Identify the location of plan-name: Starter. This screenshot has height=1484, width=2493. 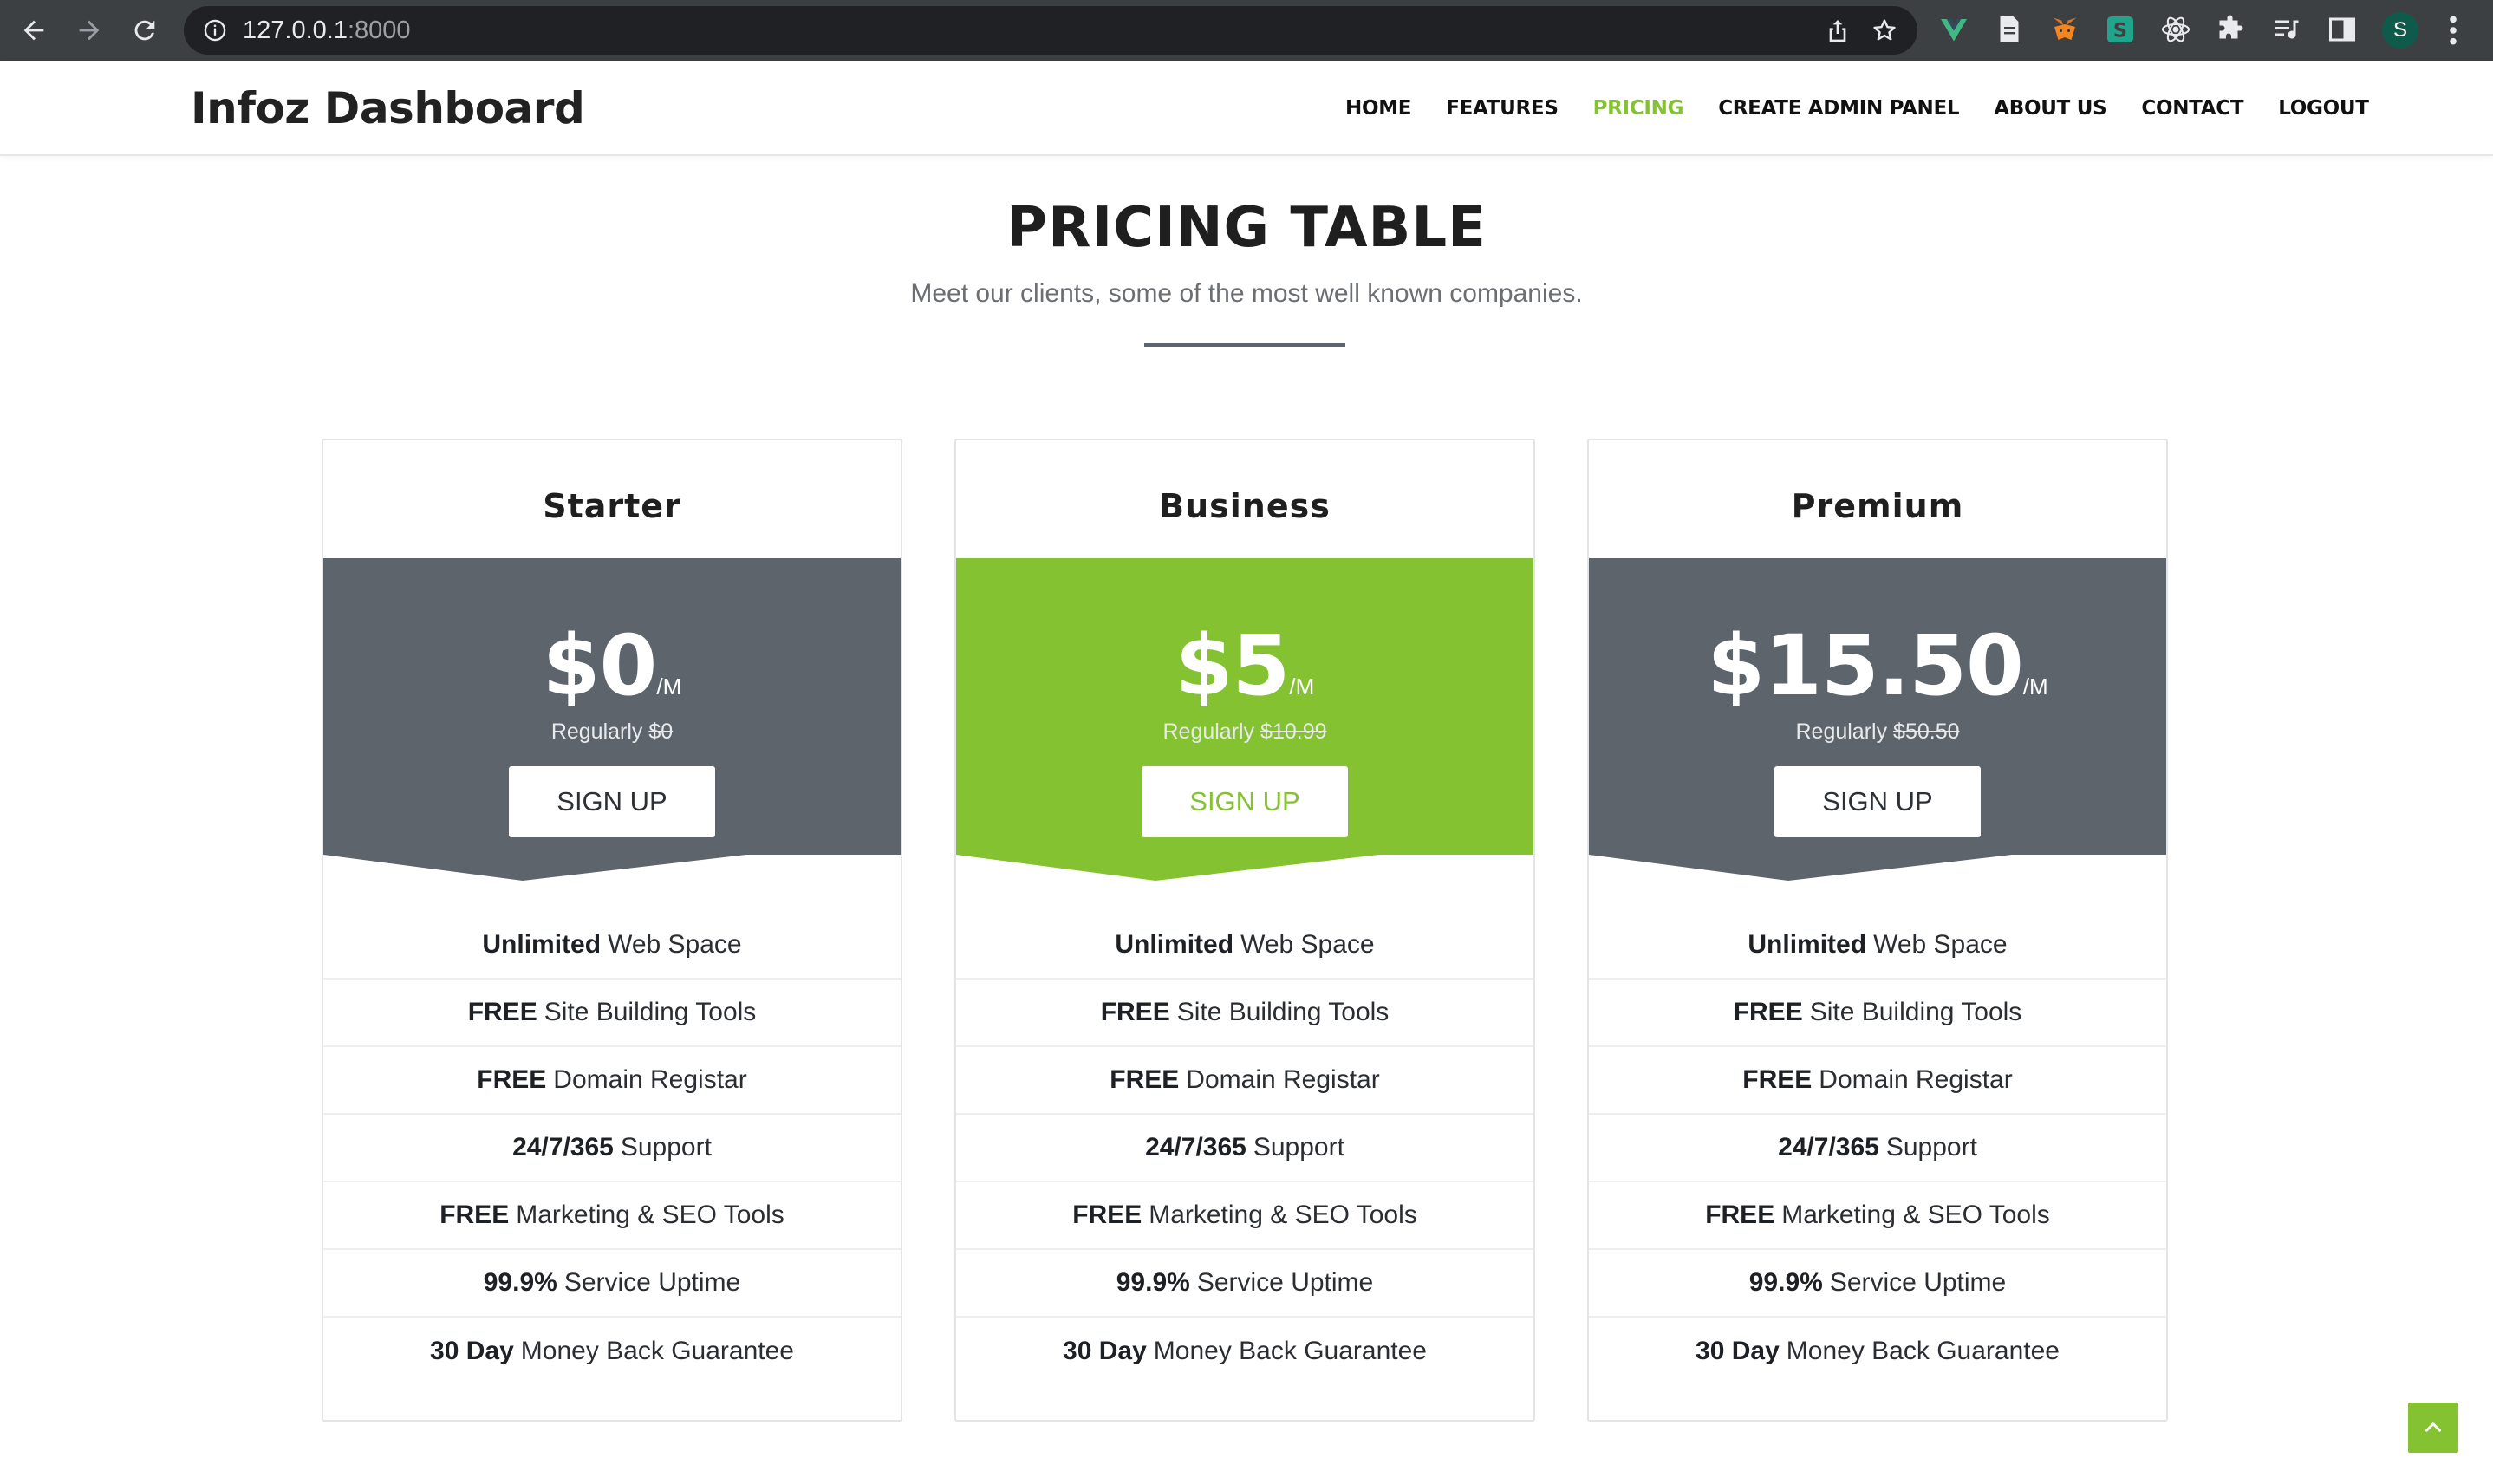
(612, 506).